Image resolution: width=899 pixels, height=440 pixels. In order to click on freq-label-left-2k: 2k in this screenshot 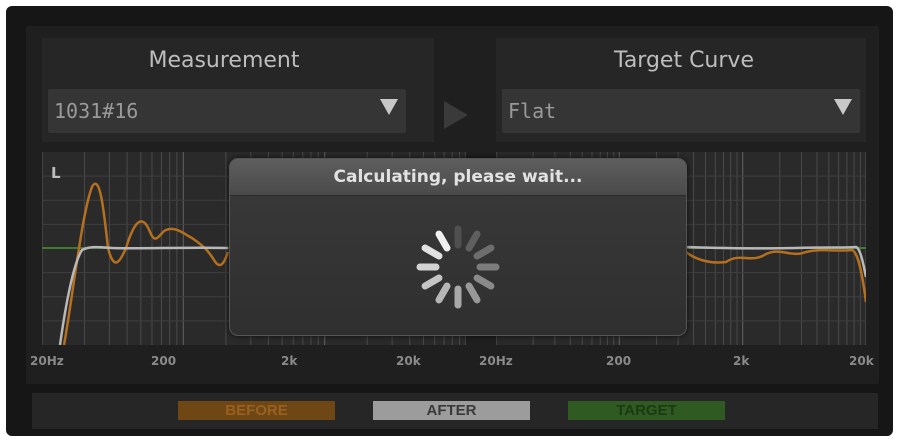, I will do `click(289, 361)`.